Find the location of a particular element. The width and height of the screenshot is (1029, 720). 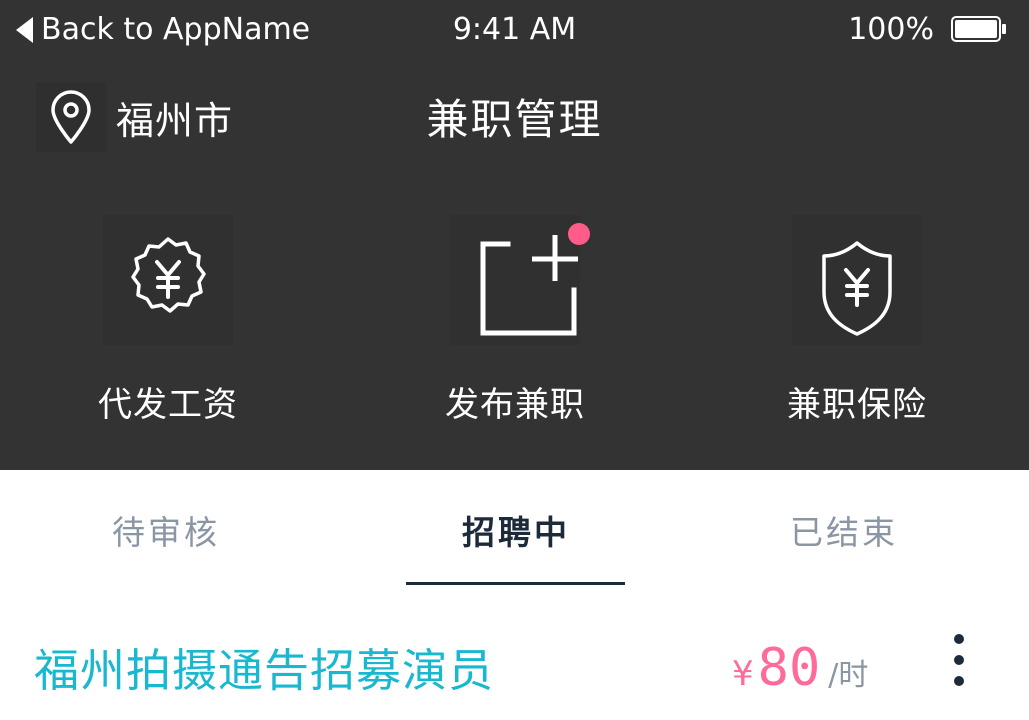

payroll-label: 代发工资 is located at coordinates (168, 405).